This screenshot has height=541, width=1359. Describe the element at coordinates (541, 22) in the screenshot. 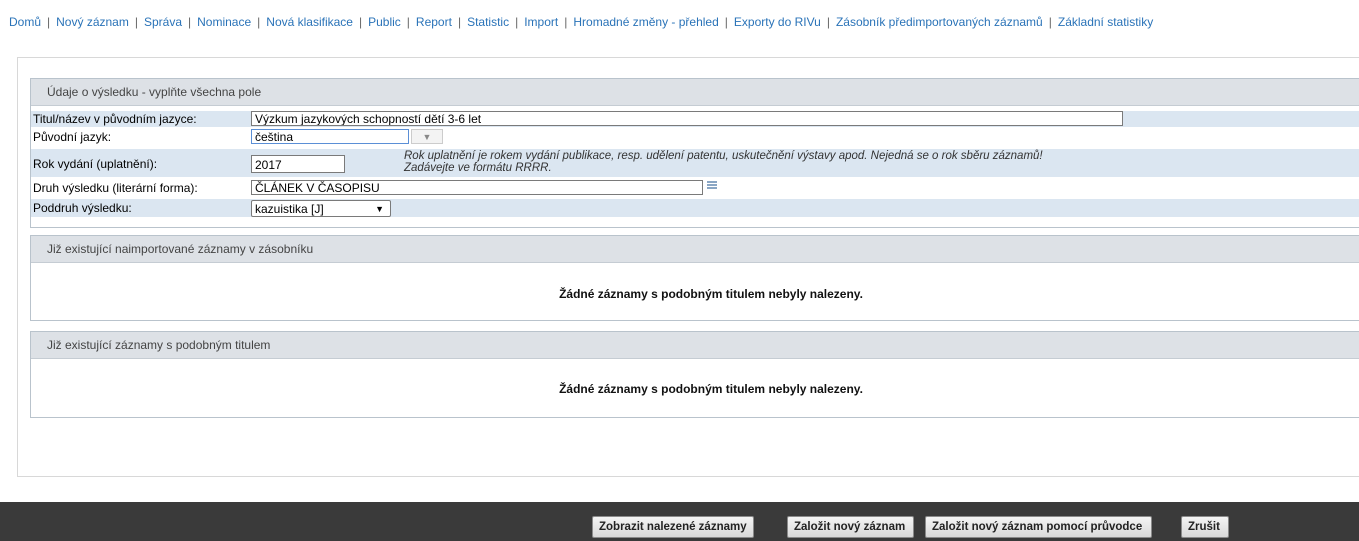

I see `nav-import: Import` at that location.